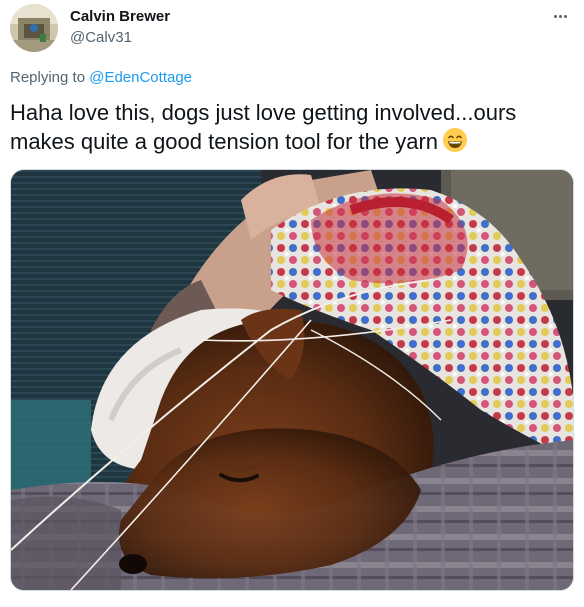 This screenshot has width=584, height=607. What do you see at coordinates (101, 37) in the screenshot?
I see `author-handle: @Calv31` at bounding box center [101, 37].